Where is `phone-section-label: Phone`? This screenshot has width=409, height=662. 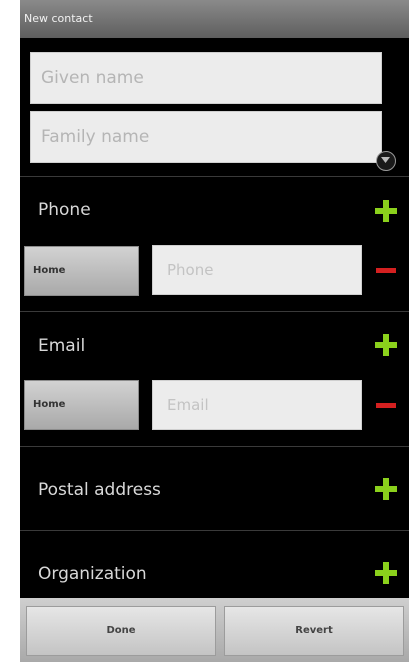 phone-section-label: Phone is located at coordinates (64, 210).